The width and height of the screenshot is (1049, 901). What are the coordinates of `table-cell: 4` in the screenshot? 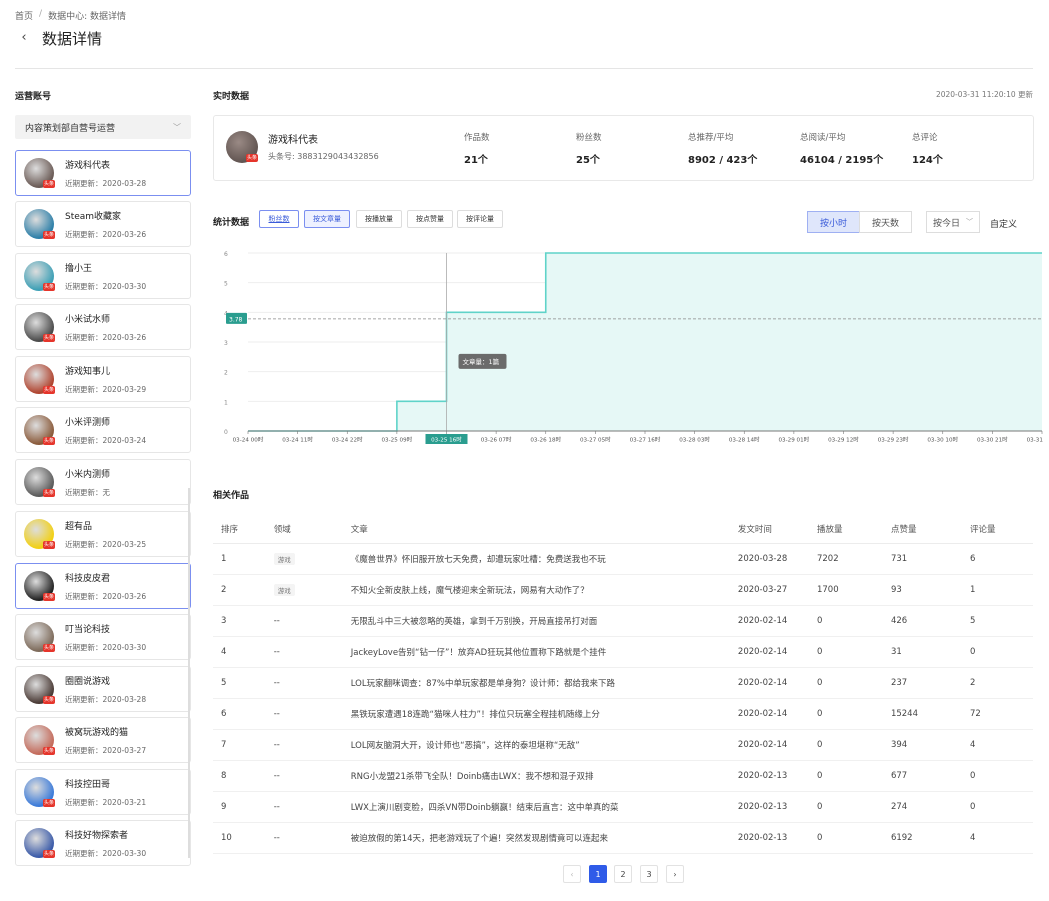 It's located at (997, 838).